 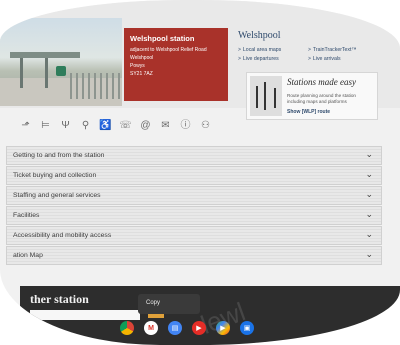 I want to click on taskbar: M ▤ ▶ ▶ ▣, so click(x=215, y=328).